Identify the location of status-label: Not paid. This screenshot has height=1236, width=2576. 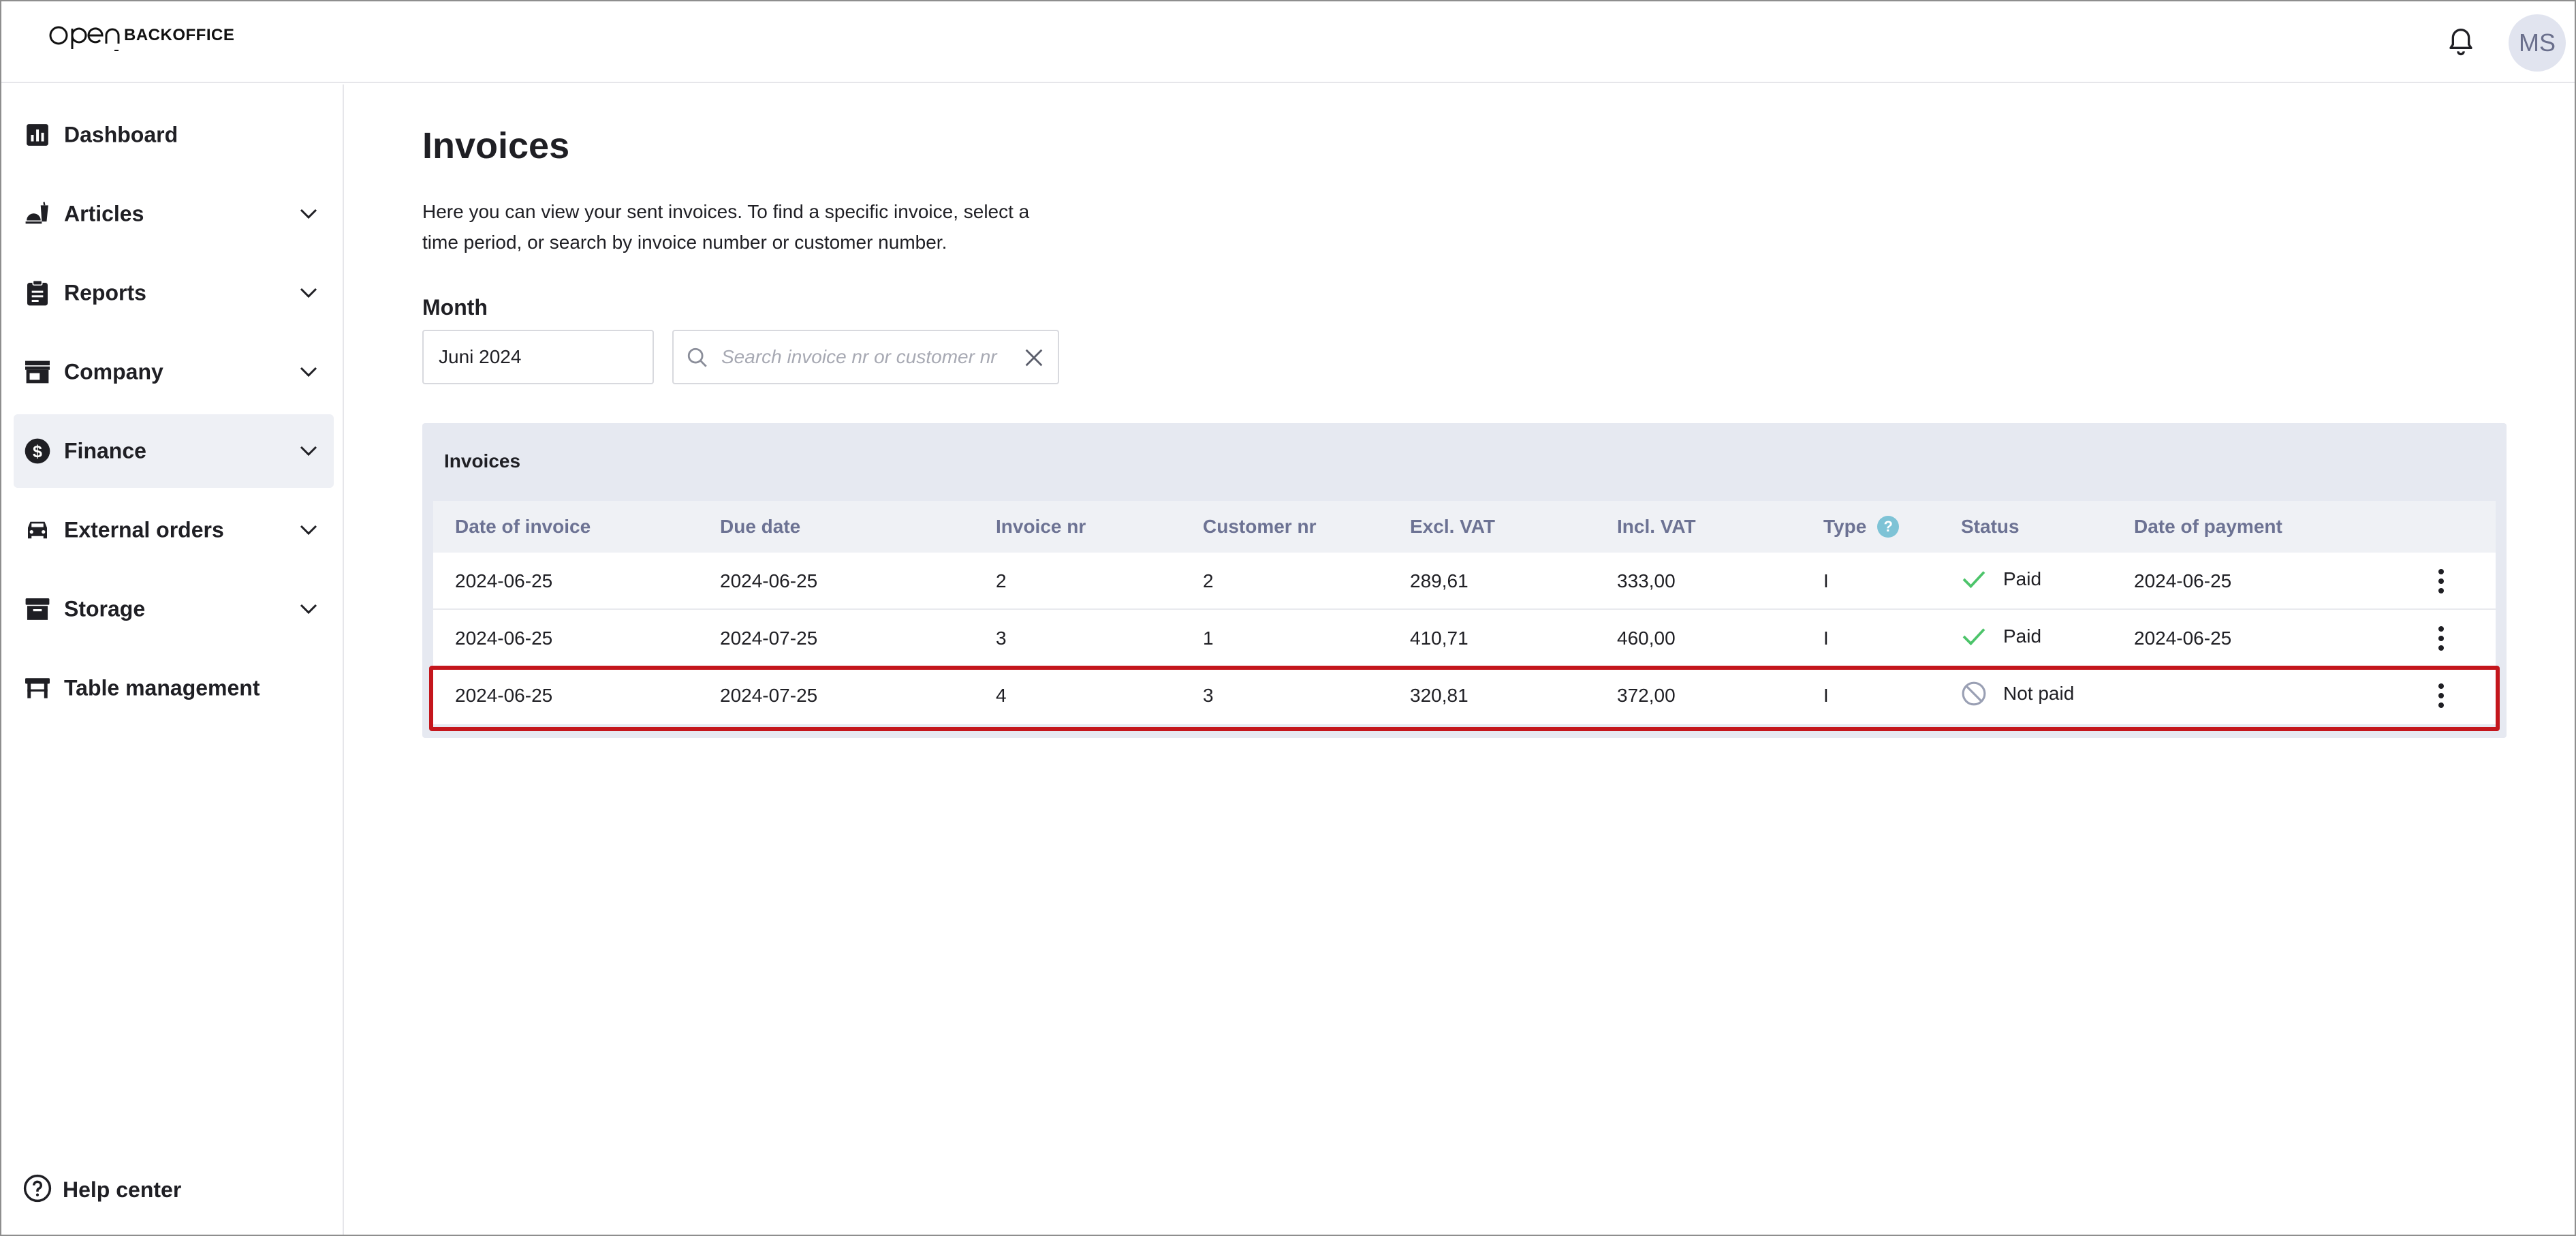
(2039, 693).